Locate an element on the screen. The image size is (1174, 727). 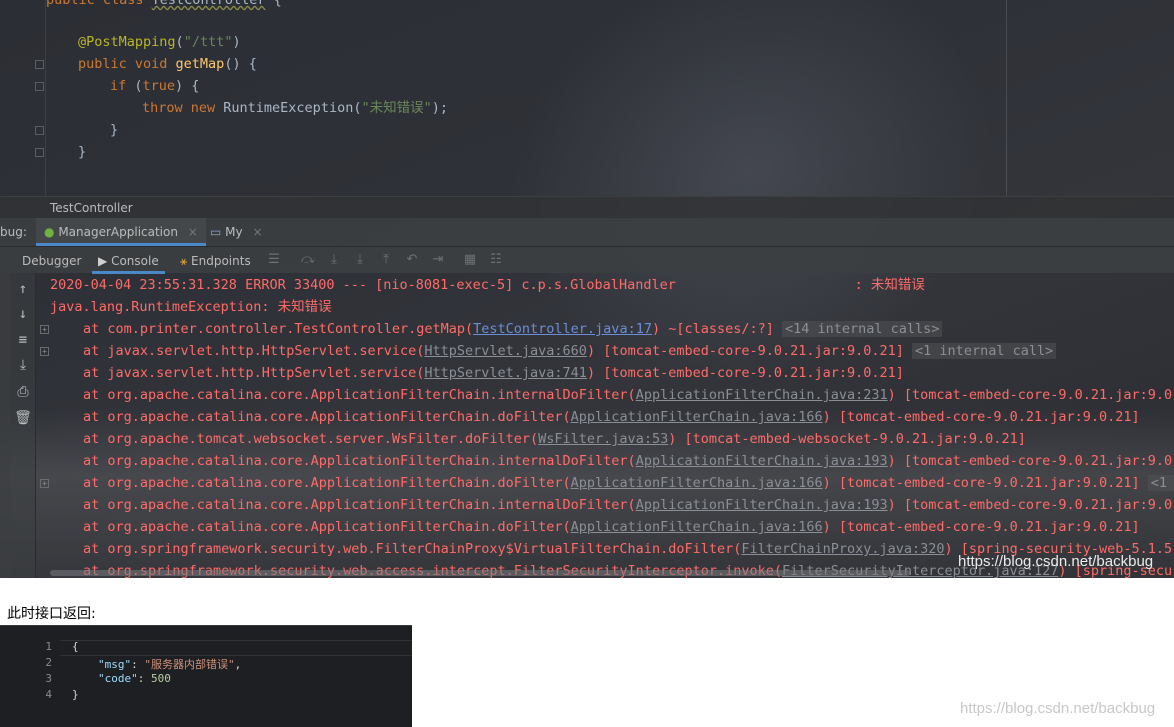
console-toolbar: ↑ ↓ ≡ ⤓ ⎙ 🗑 is located at coordinates (23, 425).